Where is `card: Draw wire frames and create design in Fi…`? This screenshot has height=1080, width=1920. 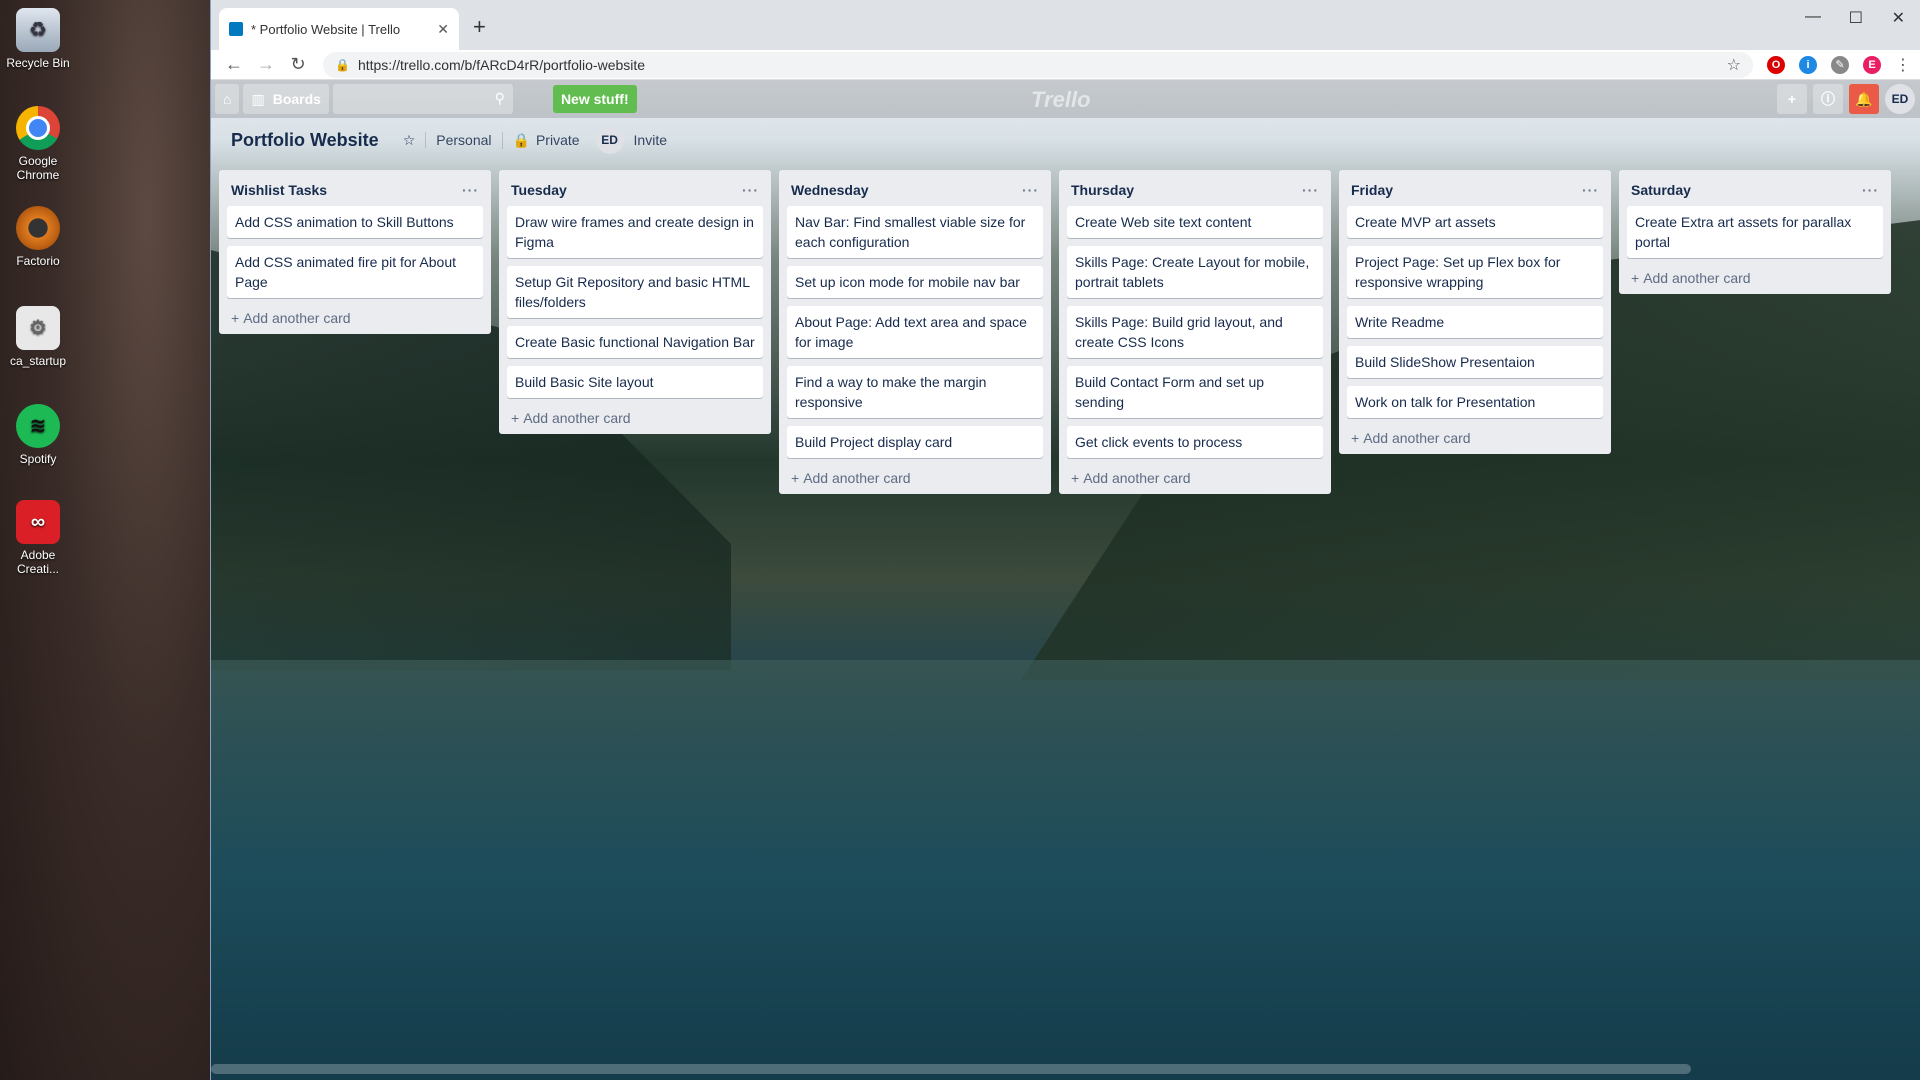 card: Draw wire frames and create design in Fi… is located at coordinates (635, 232).